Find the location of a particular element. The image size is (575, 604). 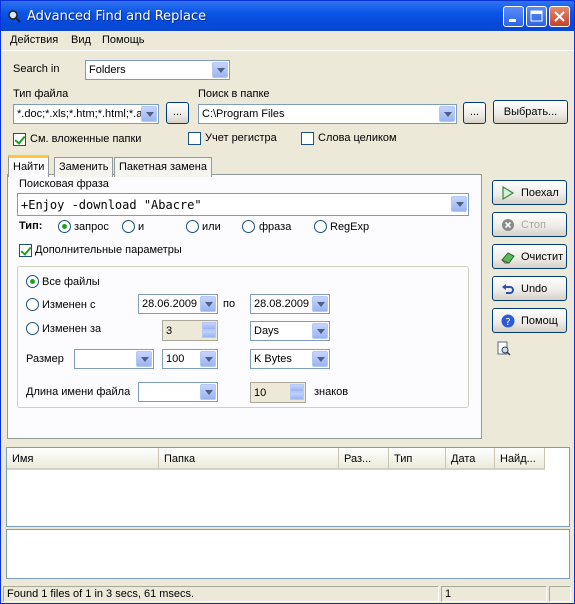

search-in-value: Folders is located at coordinates (107, 70).